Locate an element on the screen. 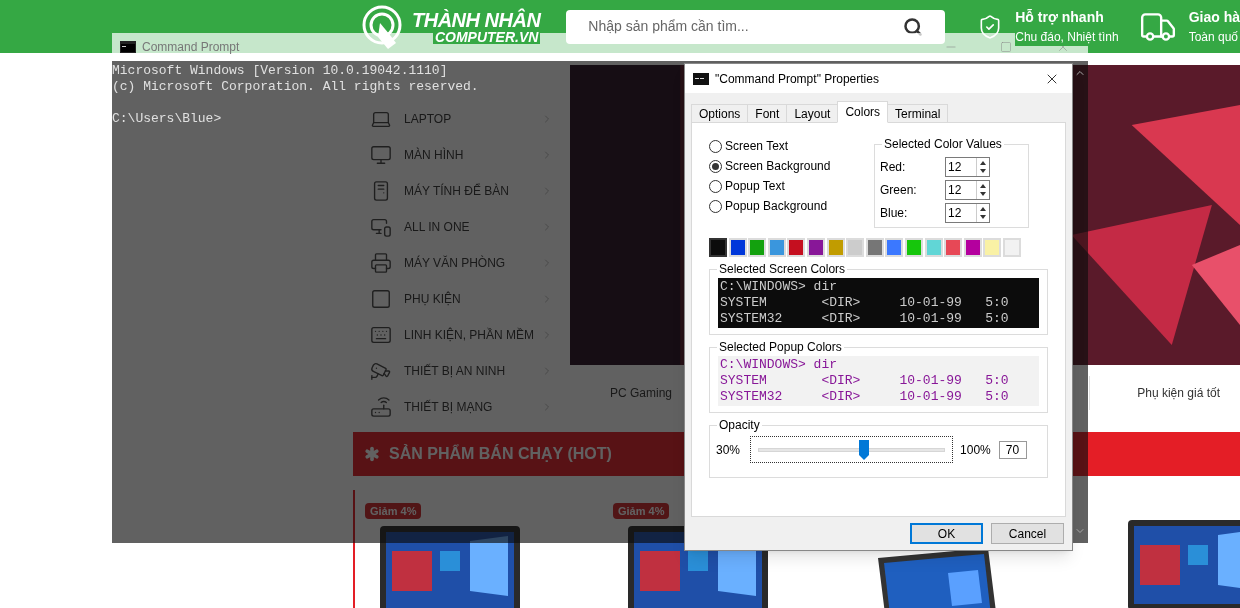  opacity-field: 70 is located at coordinates (1012, 449).